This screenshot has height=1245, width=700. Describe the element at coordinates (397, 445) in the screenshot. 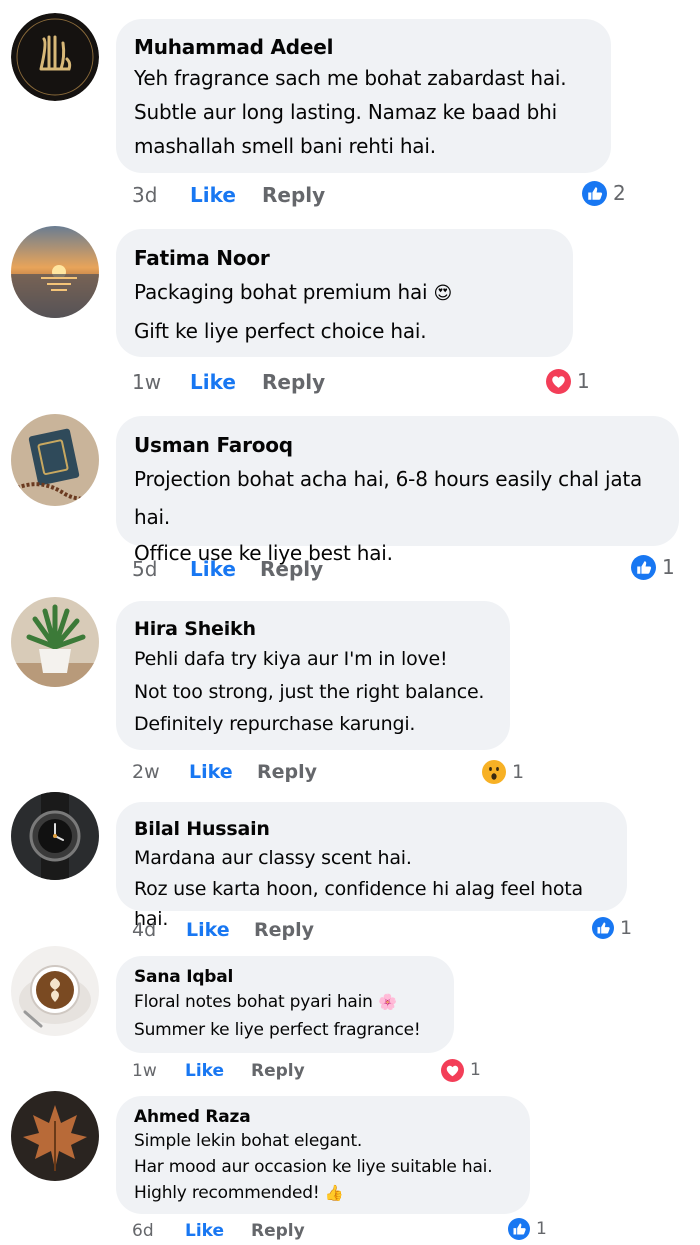

I see `comment-author: Usman Farooq` at that location.